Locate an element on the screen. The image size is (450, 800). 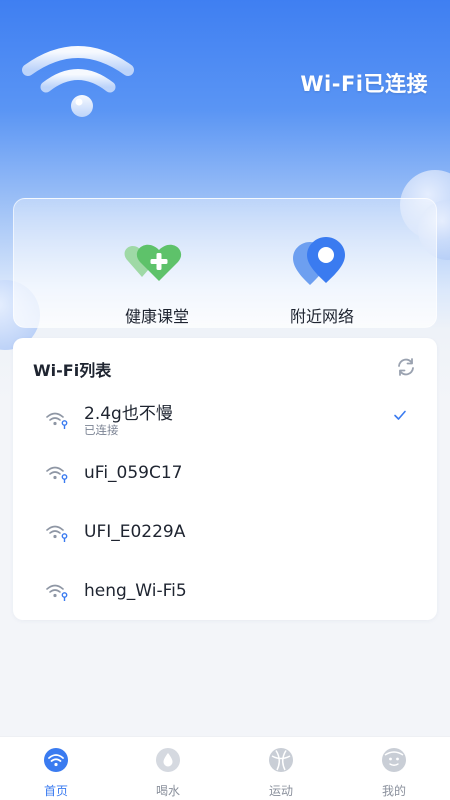
wifi-hero-icon is located at coordinates (78, 81).